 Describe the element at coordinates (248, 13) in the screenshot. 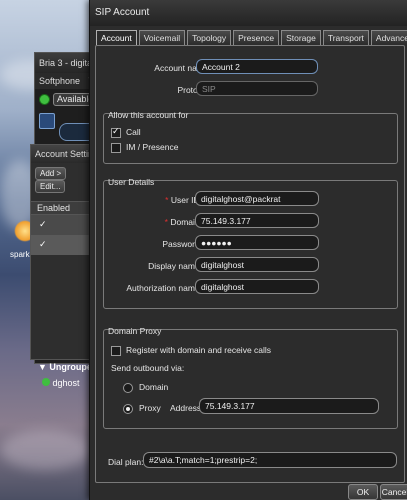

I see `dialog-title: SIP Account` at that location.